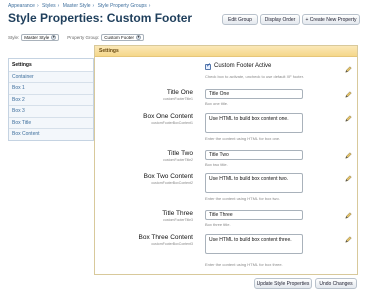 This screenshot has width=369, height=300. What do you see at coordinates (172, 123) in the screenshot?
I see `box-one-content-key: customFooterBoxContent1` at bounding box center [172, 123].